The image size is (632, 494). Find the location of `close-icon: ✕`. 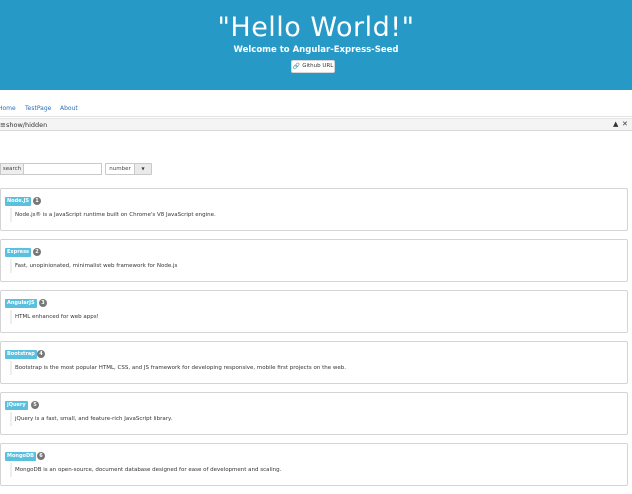

close-icon: ✕ is located at coordinates (625, 124).